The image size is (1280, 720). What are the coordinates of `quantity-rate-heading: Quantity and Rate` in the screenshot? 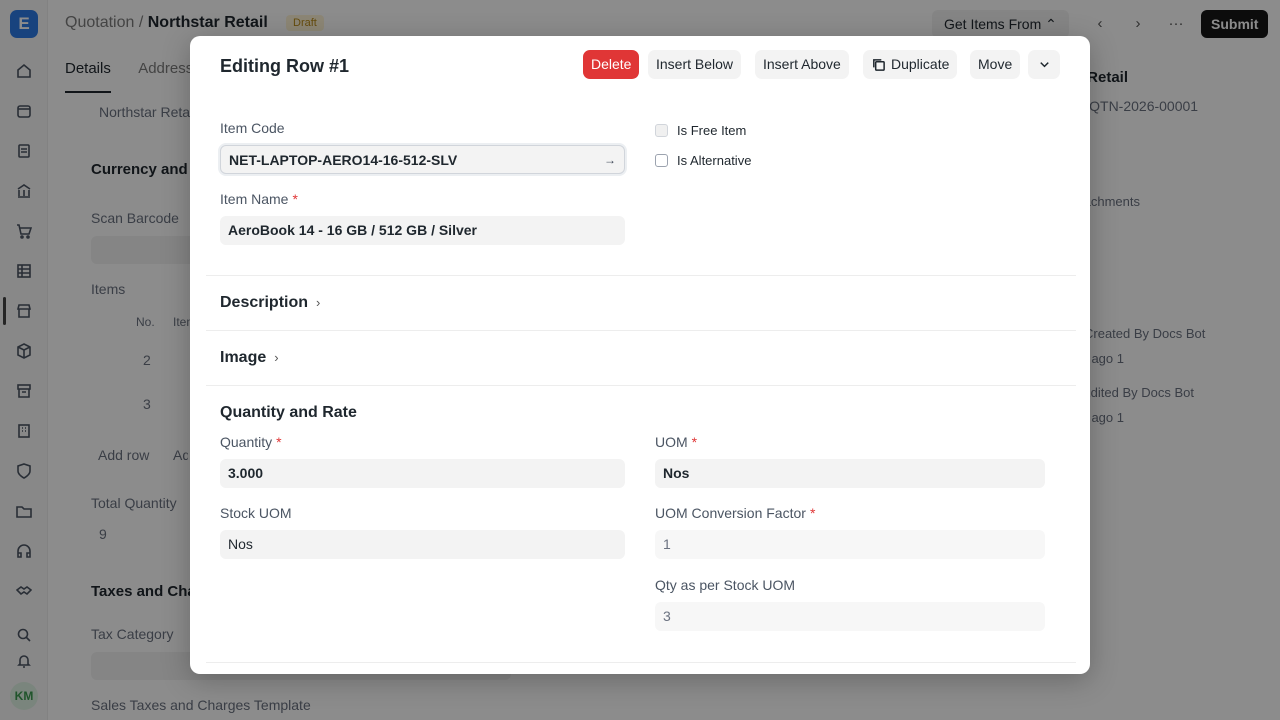 It's located at (288, 412).